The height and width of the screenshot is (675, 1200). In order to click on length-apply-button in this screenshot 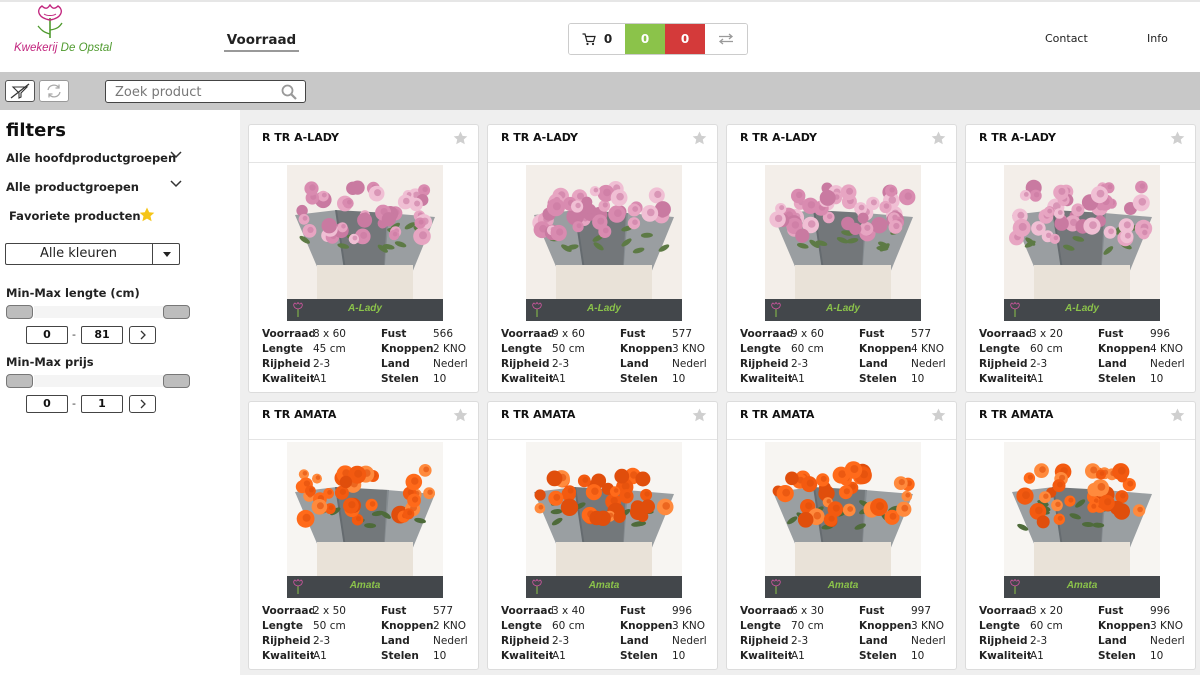, I will do `click(142, 335)`.